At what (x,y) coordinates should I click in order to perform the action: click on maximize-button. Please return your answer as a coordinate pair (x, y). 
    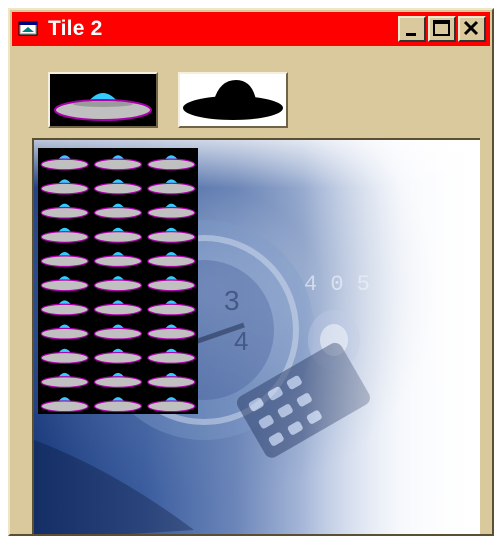
    Looking at the image, I should click on (442, 29).